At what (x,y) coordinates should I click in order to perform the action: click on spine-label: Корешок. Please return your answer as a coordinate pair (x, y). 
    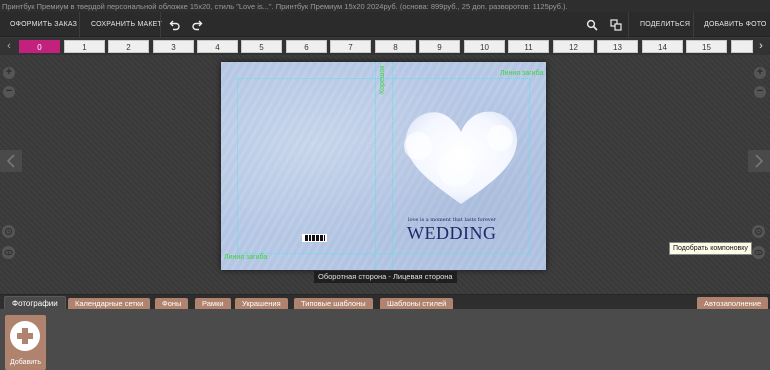
    Looking at the image, I should click on (382, 79).